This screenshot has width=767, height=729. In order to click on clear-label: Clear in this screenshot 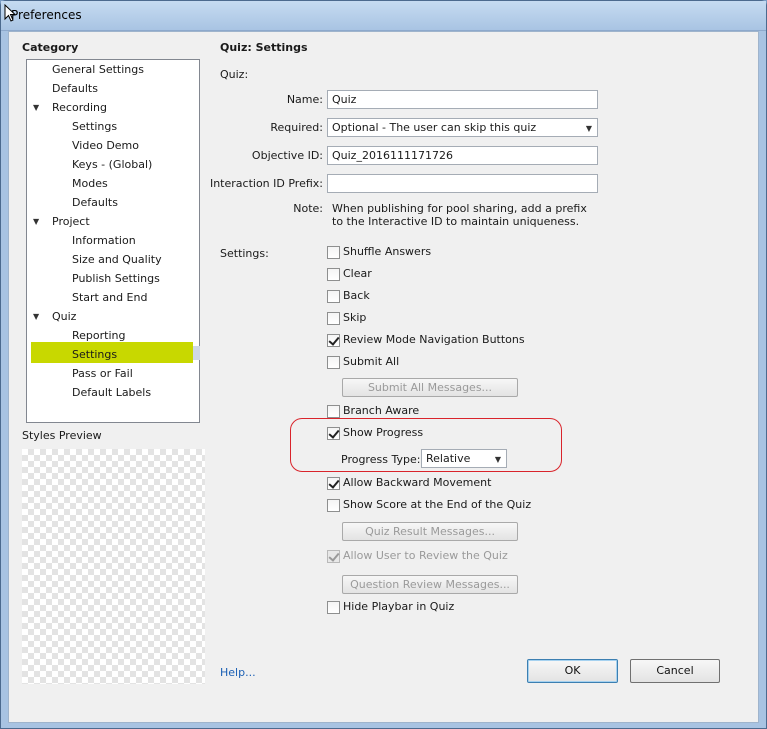, I will do `click(357, 274)`.